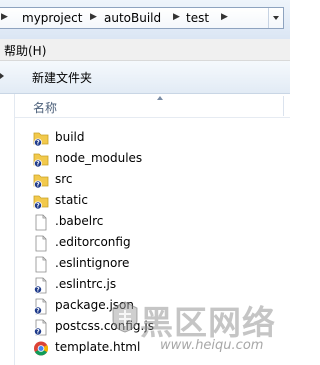 The height and width of the screenshot is (365, 320). What do you see at coordinates (2, 76) in the screenshot?
I see `chevron-right-icon` at bounding box center [2, 76].